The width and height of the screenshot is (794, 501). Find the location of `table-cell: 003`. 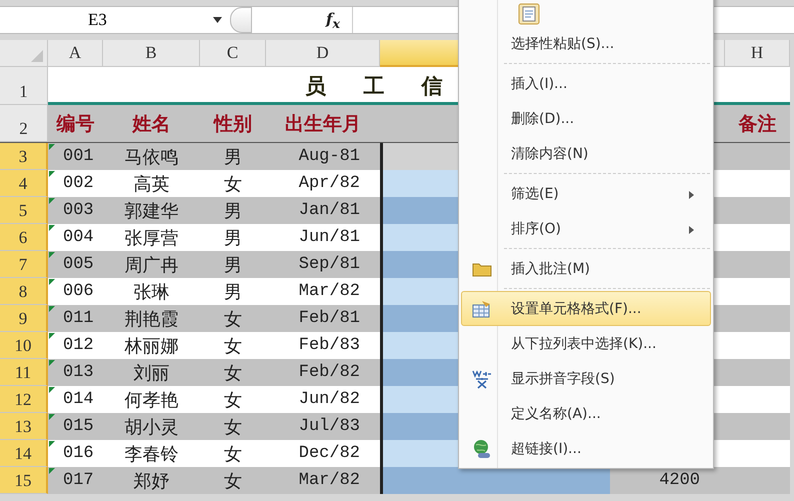

table-cell: 003 is located at coordinates (78, 210).